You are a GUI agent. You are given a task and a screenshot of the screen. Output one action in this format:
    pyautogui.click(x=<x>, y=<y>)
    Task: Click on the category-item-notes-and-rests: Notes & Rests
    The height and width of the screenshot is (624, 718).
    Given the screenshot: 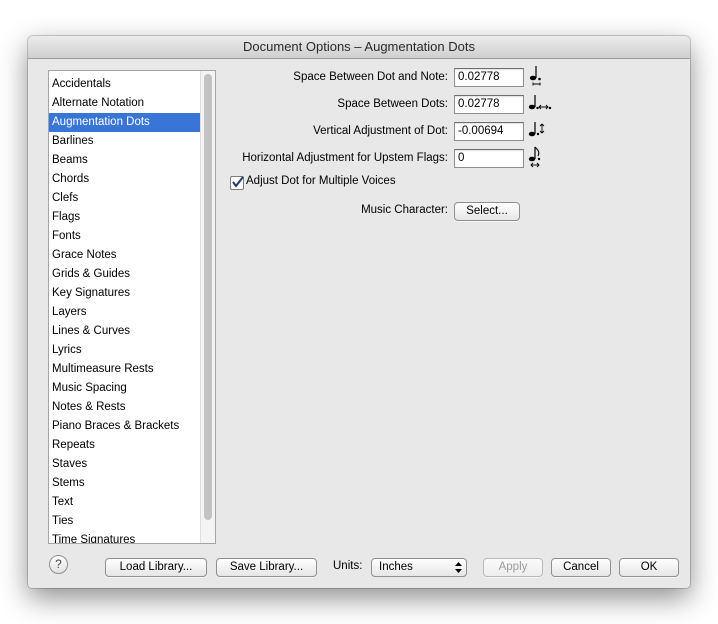 What is the action you would take?
    pyautogui.click(x=126, y=407)
    